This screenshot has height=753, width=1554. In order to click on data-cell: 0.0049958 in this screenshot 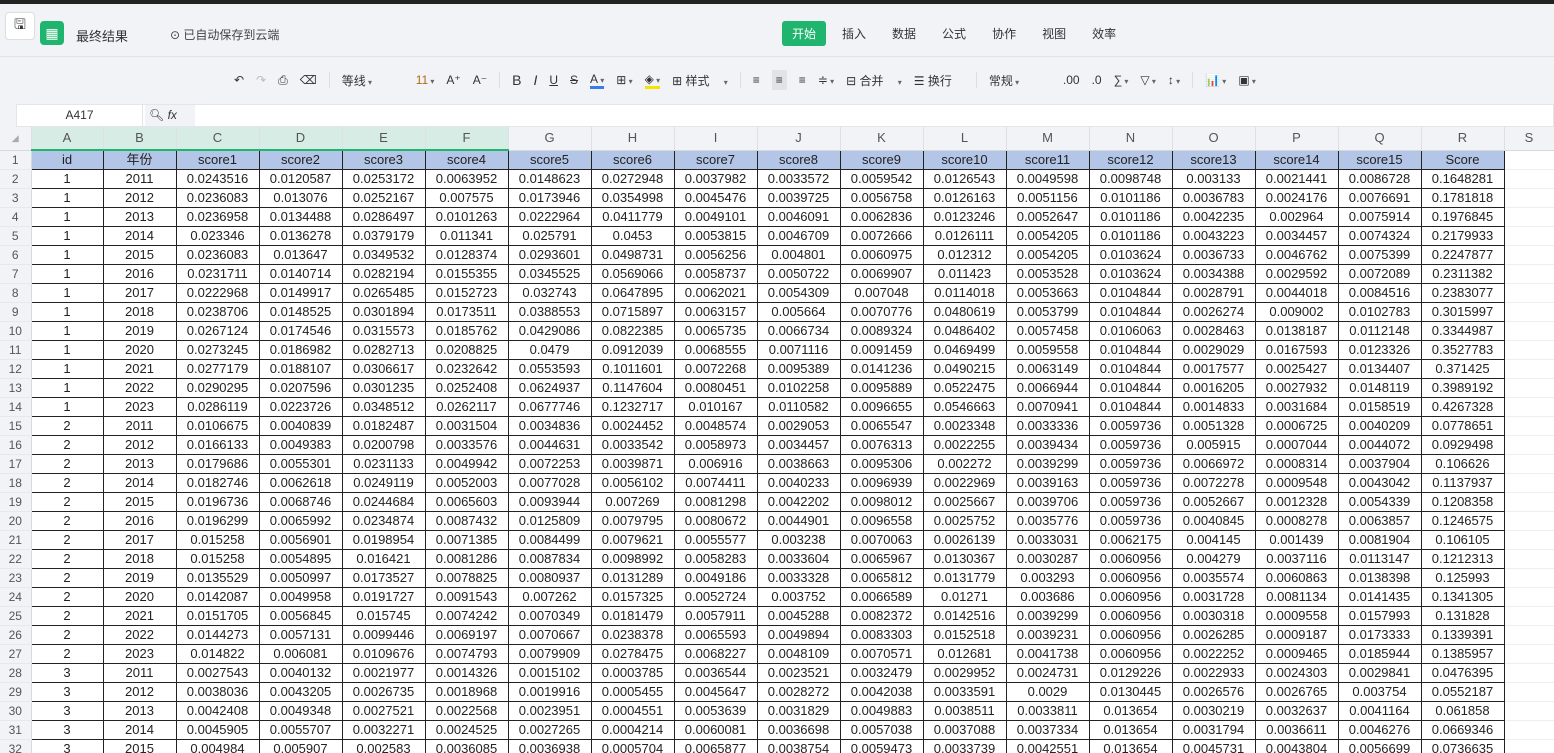, I will do `click(300, 597)`.